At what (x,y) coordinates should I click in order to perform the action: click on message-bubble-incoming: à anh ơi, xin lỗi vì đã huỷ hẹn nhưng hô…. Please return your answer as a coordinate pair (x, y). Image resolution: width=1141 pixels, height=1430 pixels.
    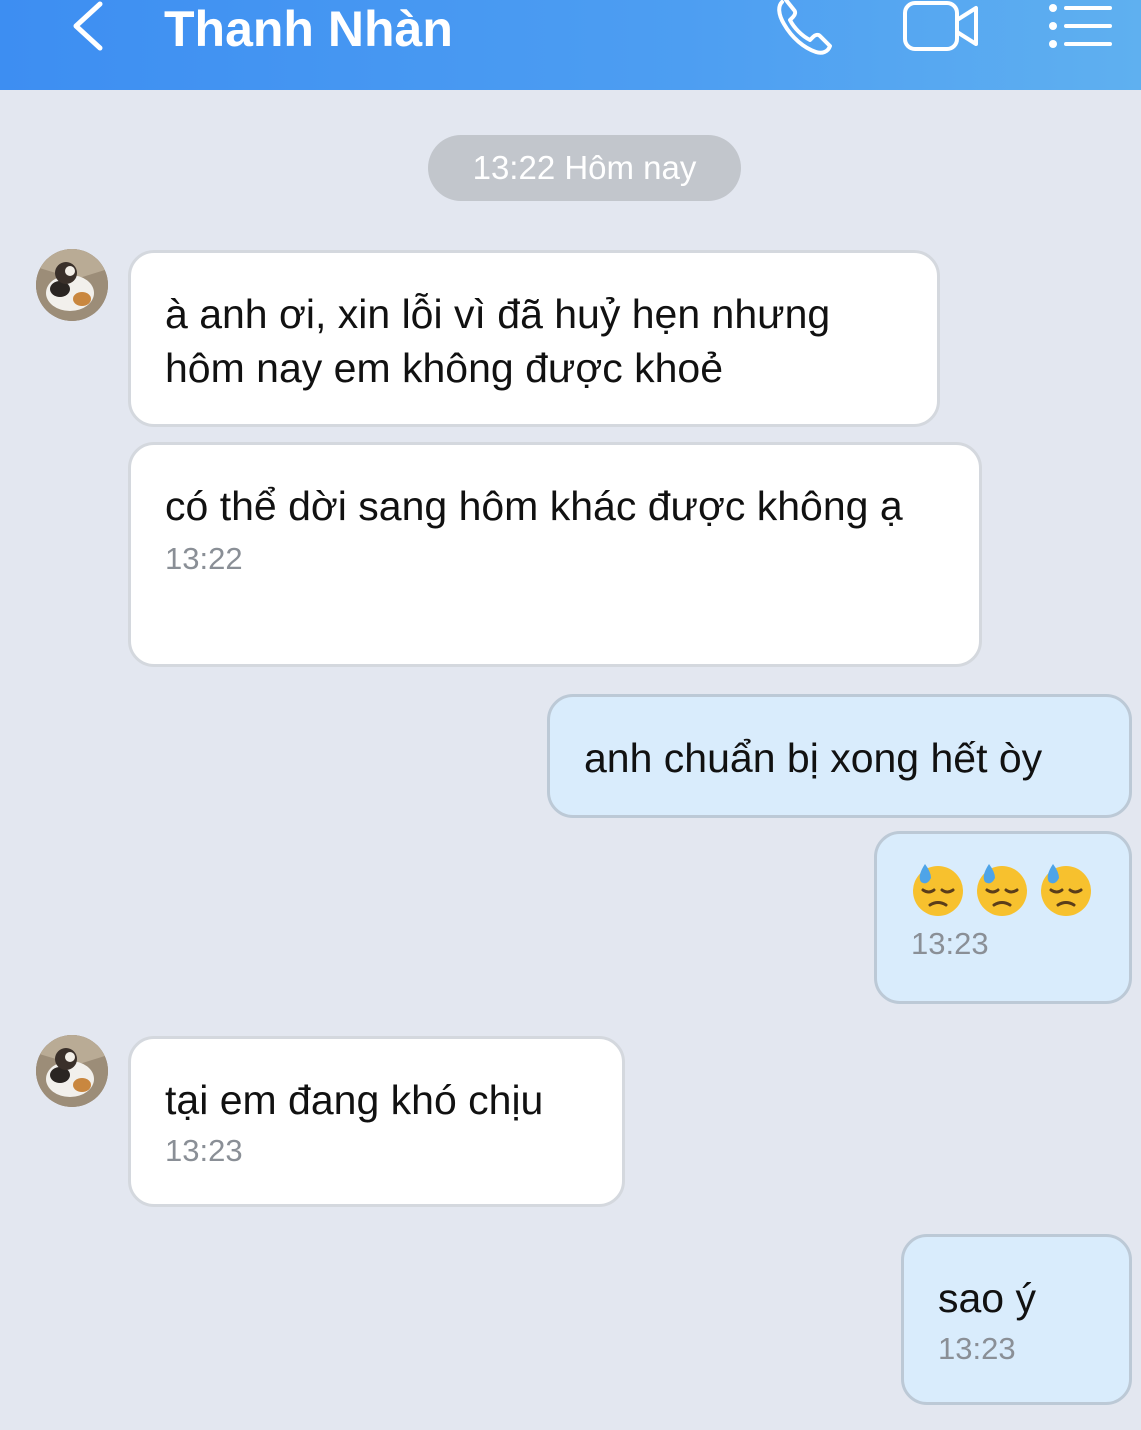
    Looking at the image, I should click on (534, 338).